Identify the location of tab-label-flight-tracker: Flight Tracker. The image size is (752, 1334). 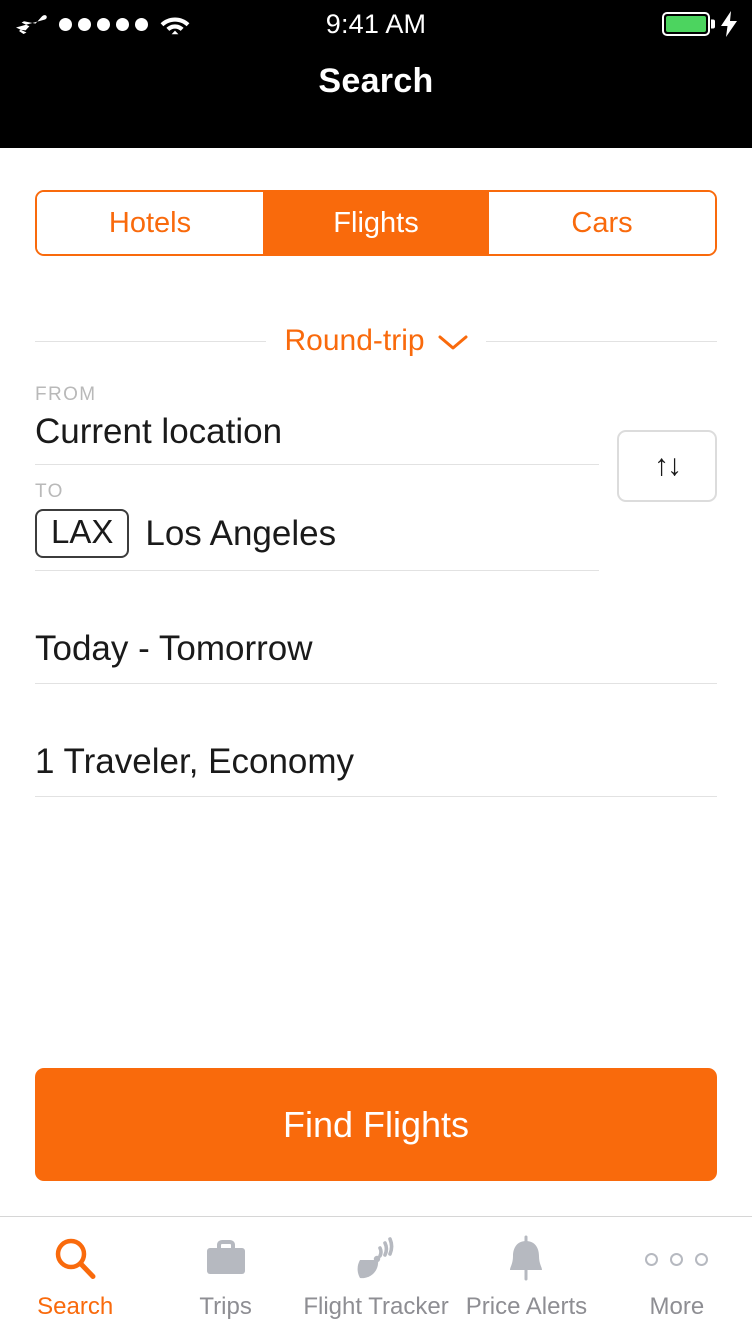
(376, 1306).